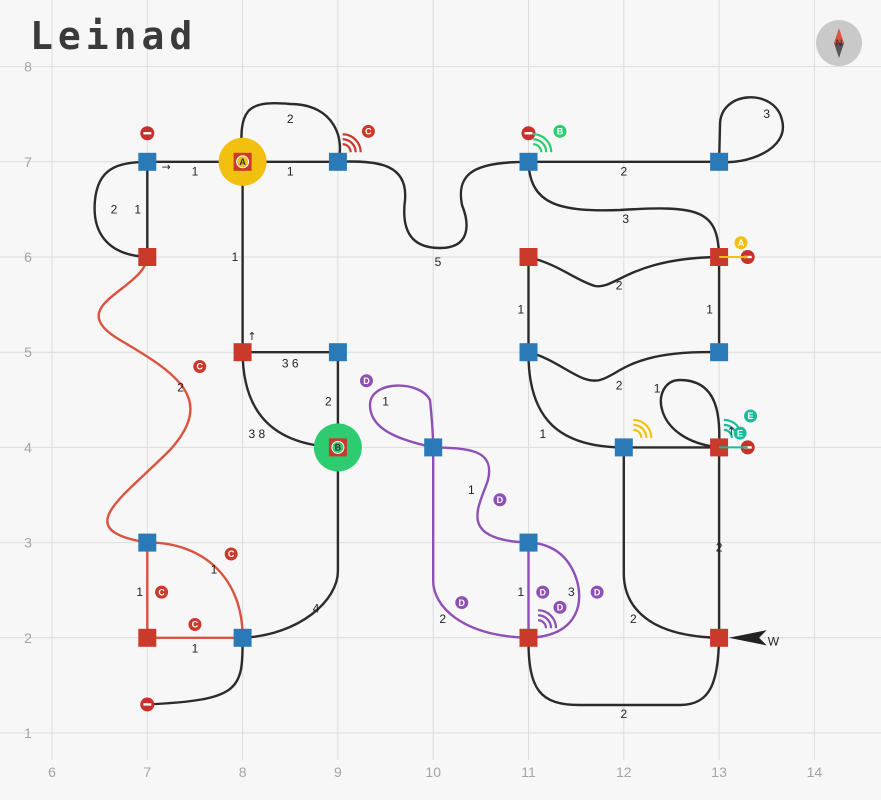 Image resolution: width=881 pixels, height=800 pixels. I want to click on track-length-label: W, so click(774, 642).